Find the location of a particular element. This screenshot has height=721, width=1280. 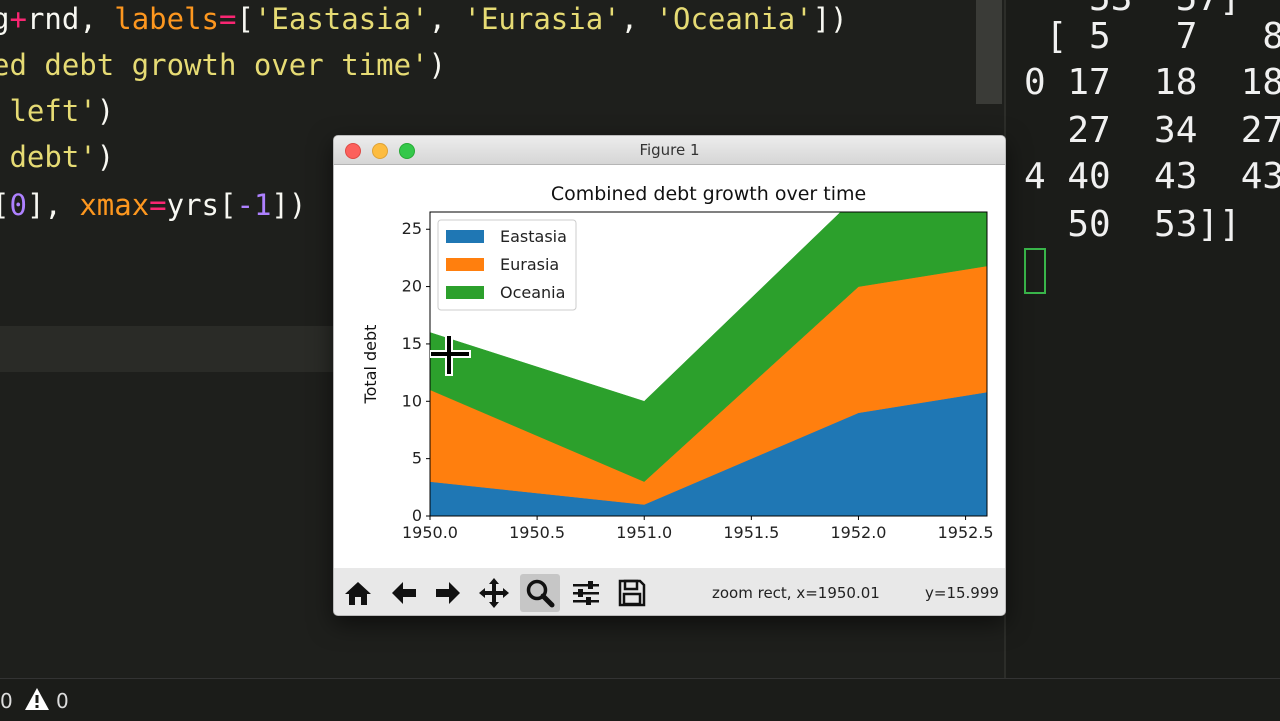

terminal-line: 50 53]] is located at coordinates (1132, 224).